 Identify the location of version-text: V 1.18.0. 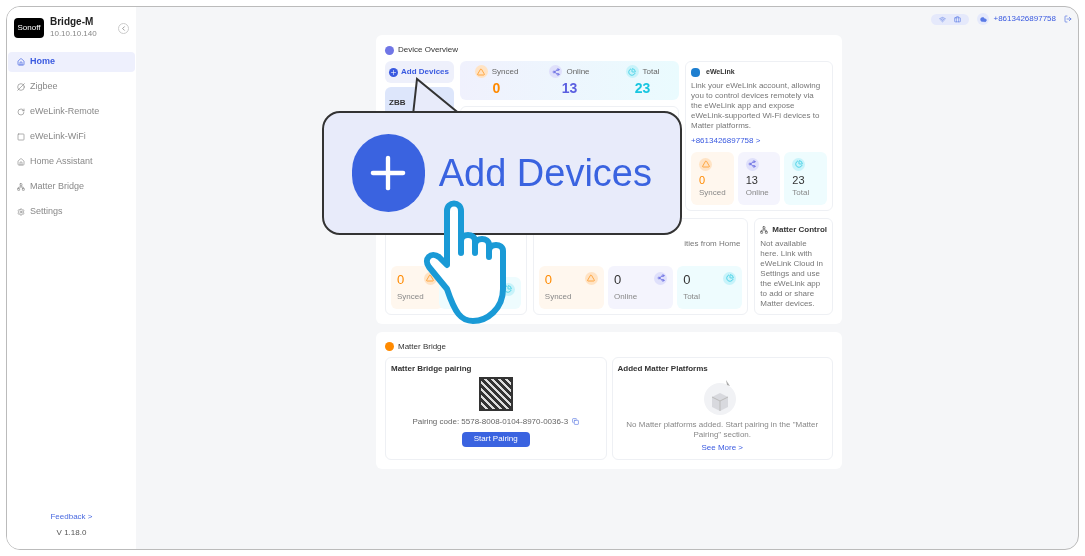
(71, 533).